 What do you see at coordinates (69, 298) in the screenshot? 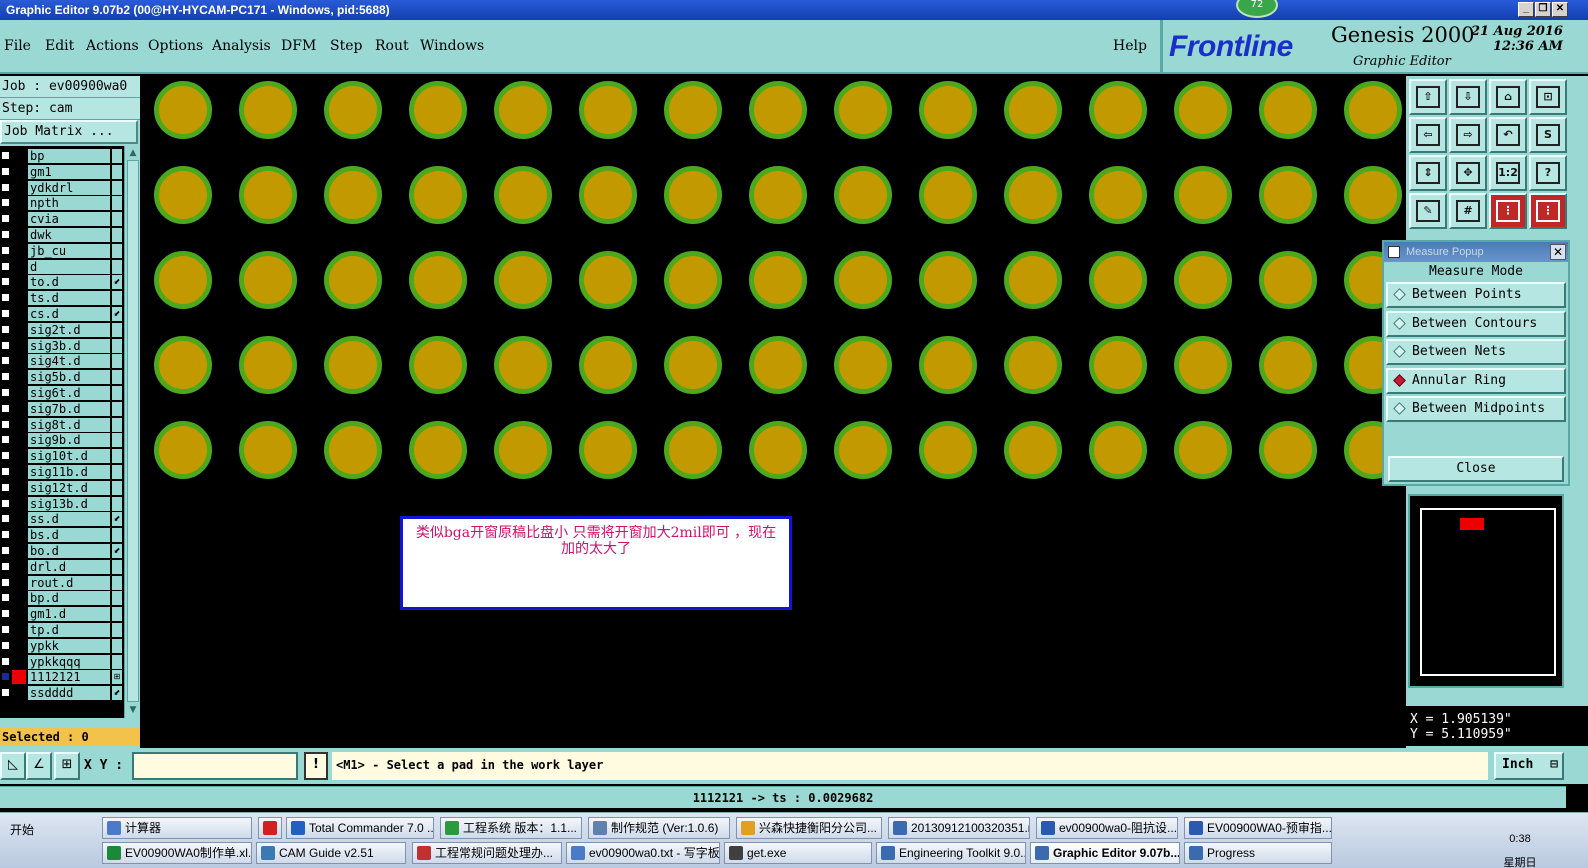
I see `layer-name: ts.d` at bounding box center [69, 298].